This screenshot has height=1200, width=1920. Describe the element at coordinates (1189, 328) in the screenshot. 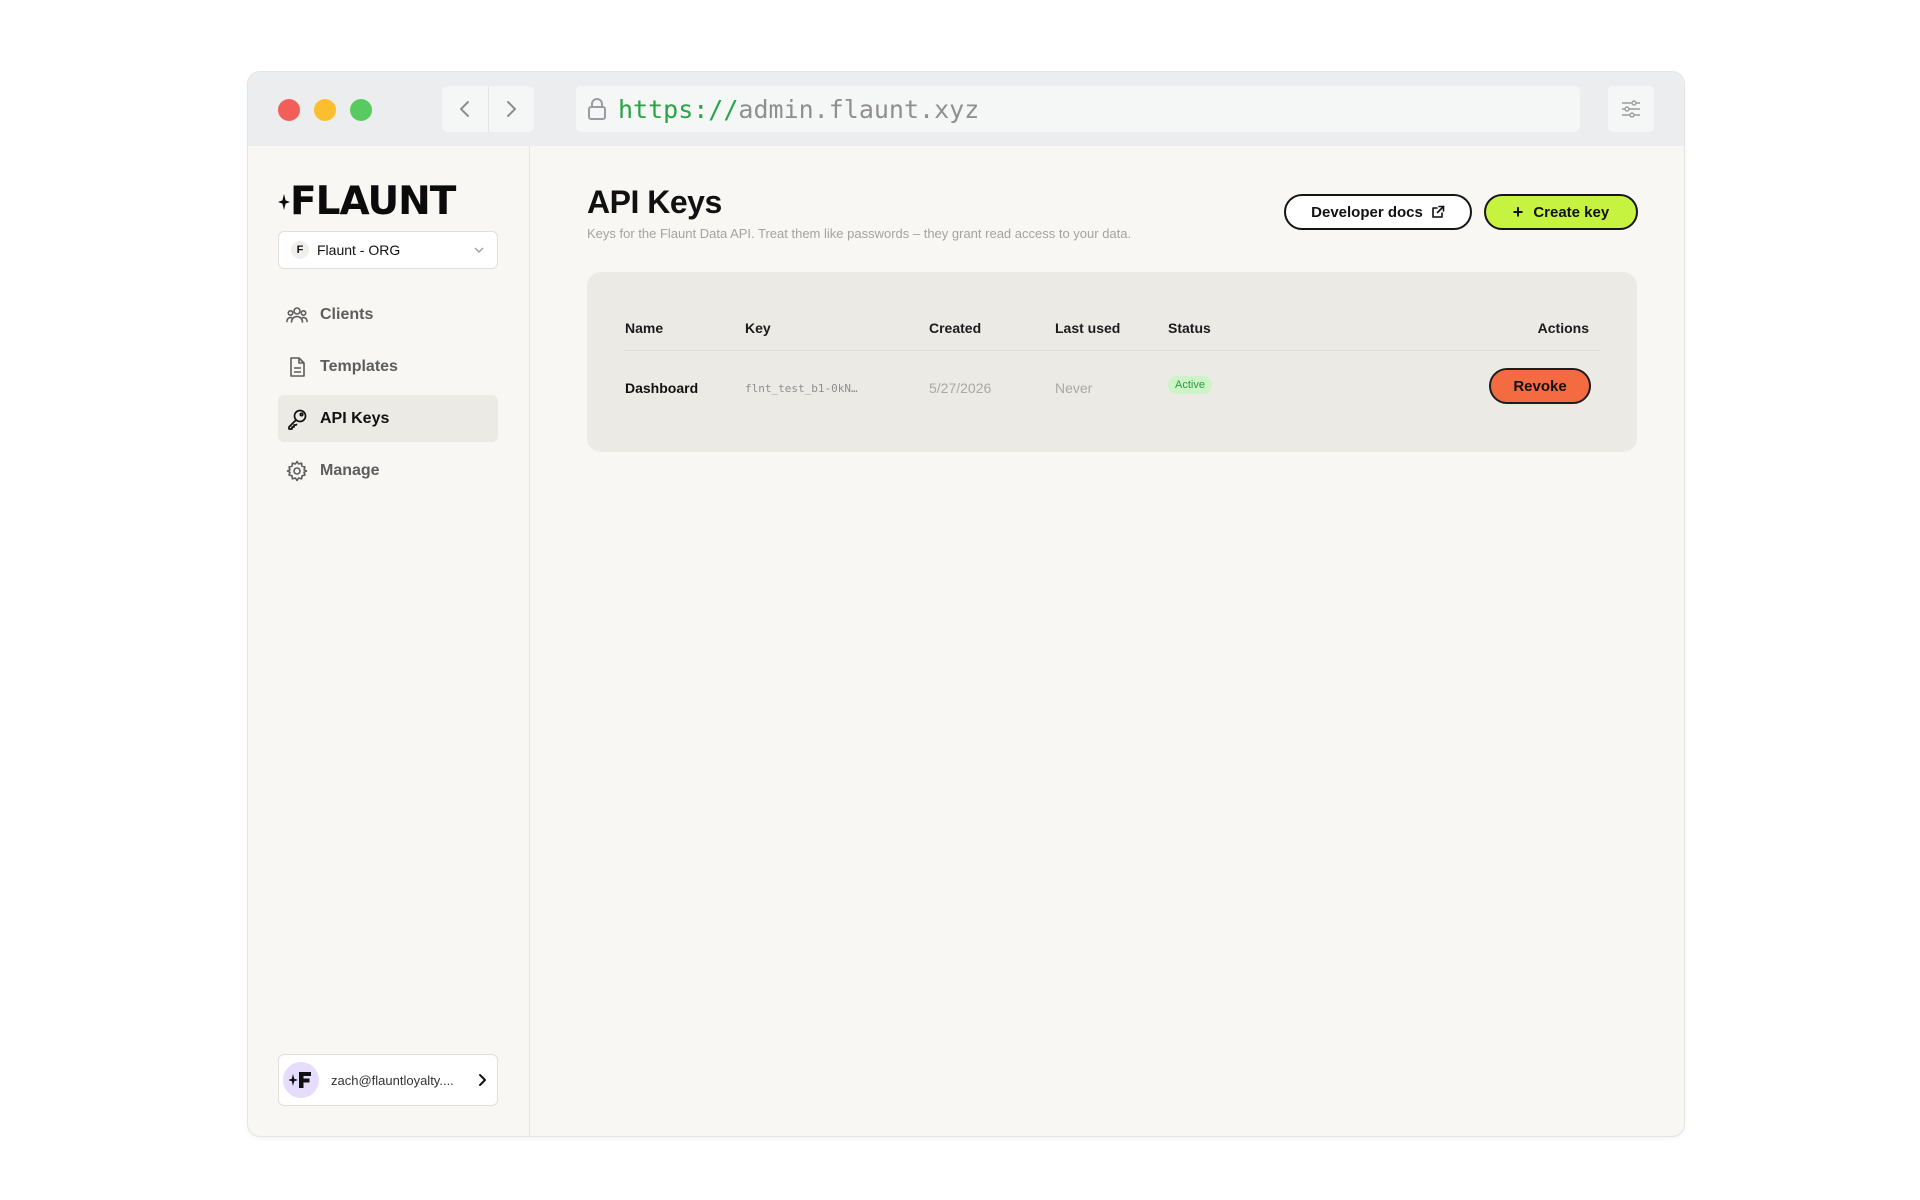

I see `column-header-status: Status` at that location.